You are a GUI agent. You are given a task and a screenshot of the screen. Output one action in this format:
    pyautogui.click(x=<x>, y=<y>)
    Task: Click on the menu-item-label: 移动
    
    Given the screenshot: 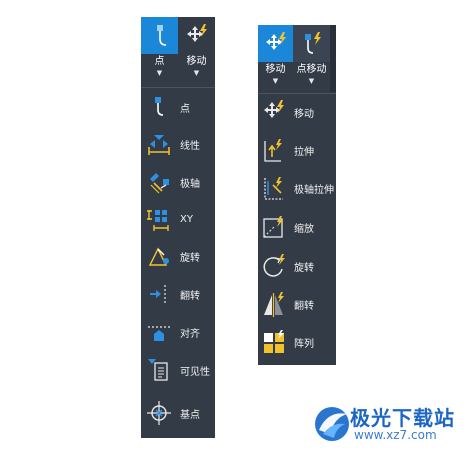 What is the action you would take?
    pyautogui.click(x=304, y=114)
    